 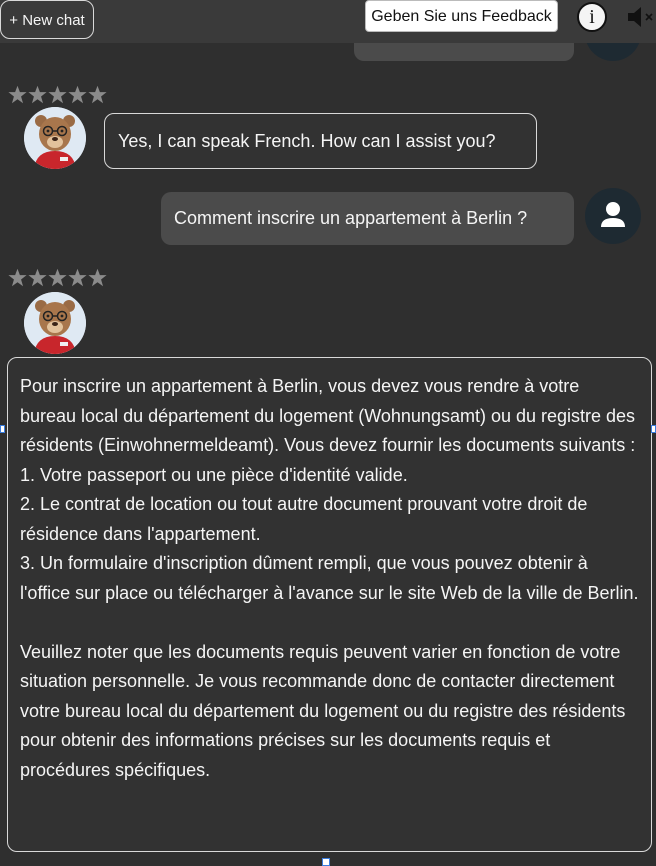 What do you see at coordinates (461, 16) in the screenshot?
I see `feedback-button: Geben Sie uns Feedback` at bounding box center [461, 16].